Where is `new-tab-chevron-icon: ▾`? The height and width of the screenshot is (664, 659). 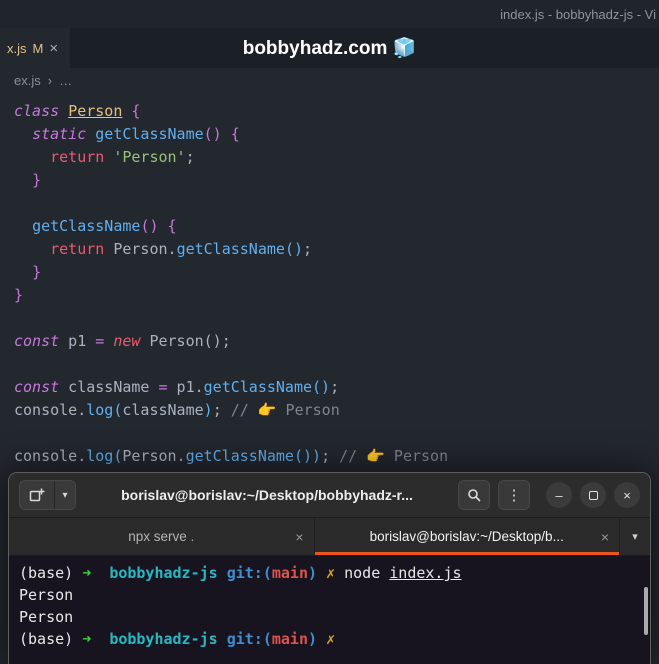 new-tab-chevron-icon: ▾ is located at coordinates (65, 495).